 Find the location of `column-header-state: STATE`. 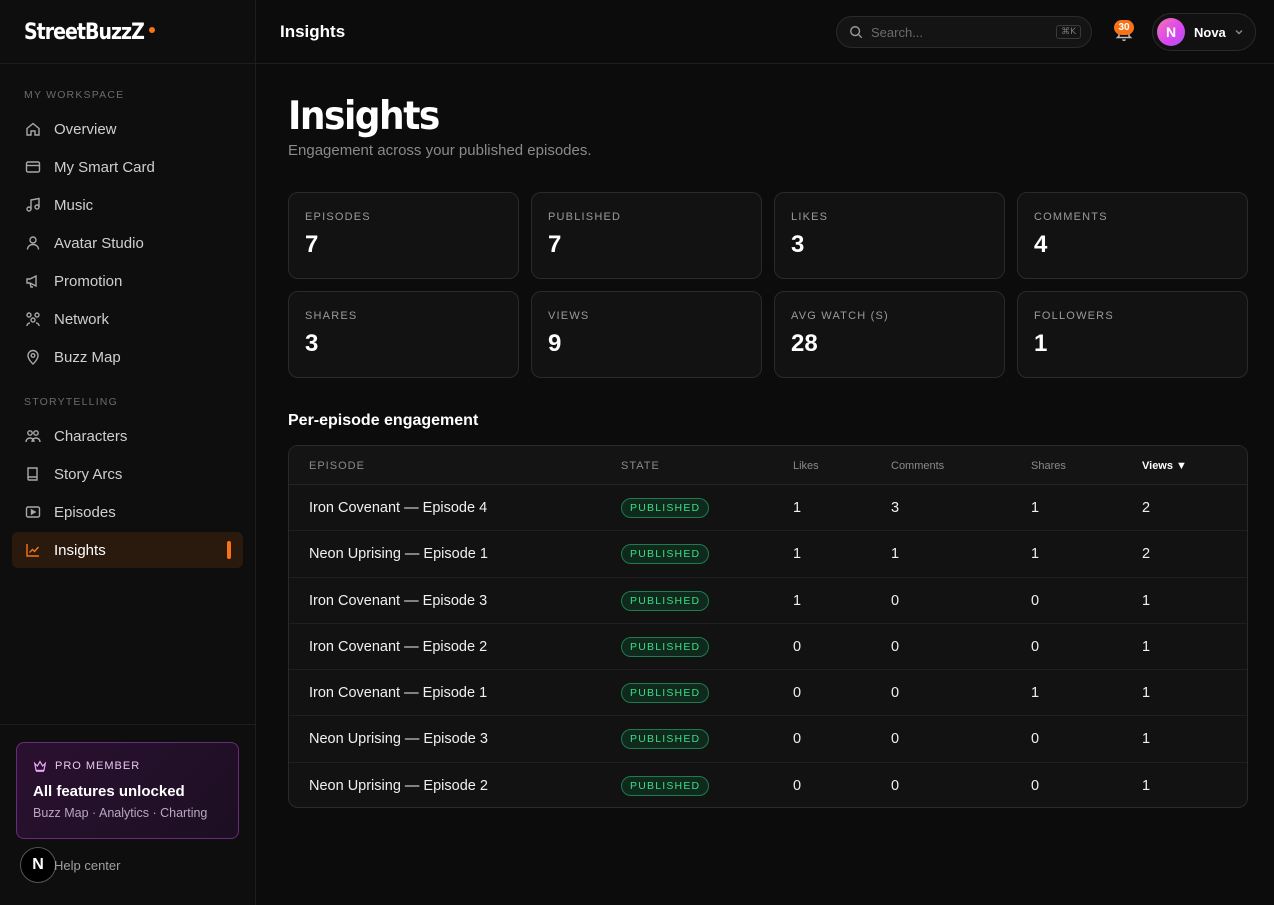

column-header-state: STATE is located at coordinates (640, 466).